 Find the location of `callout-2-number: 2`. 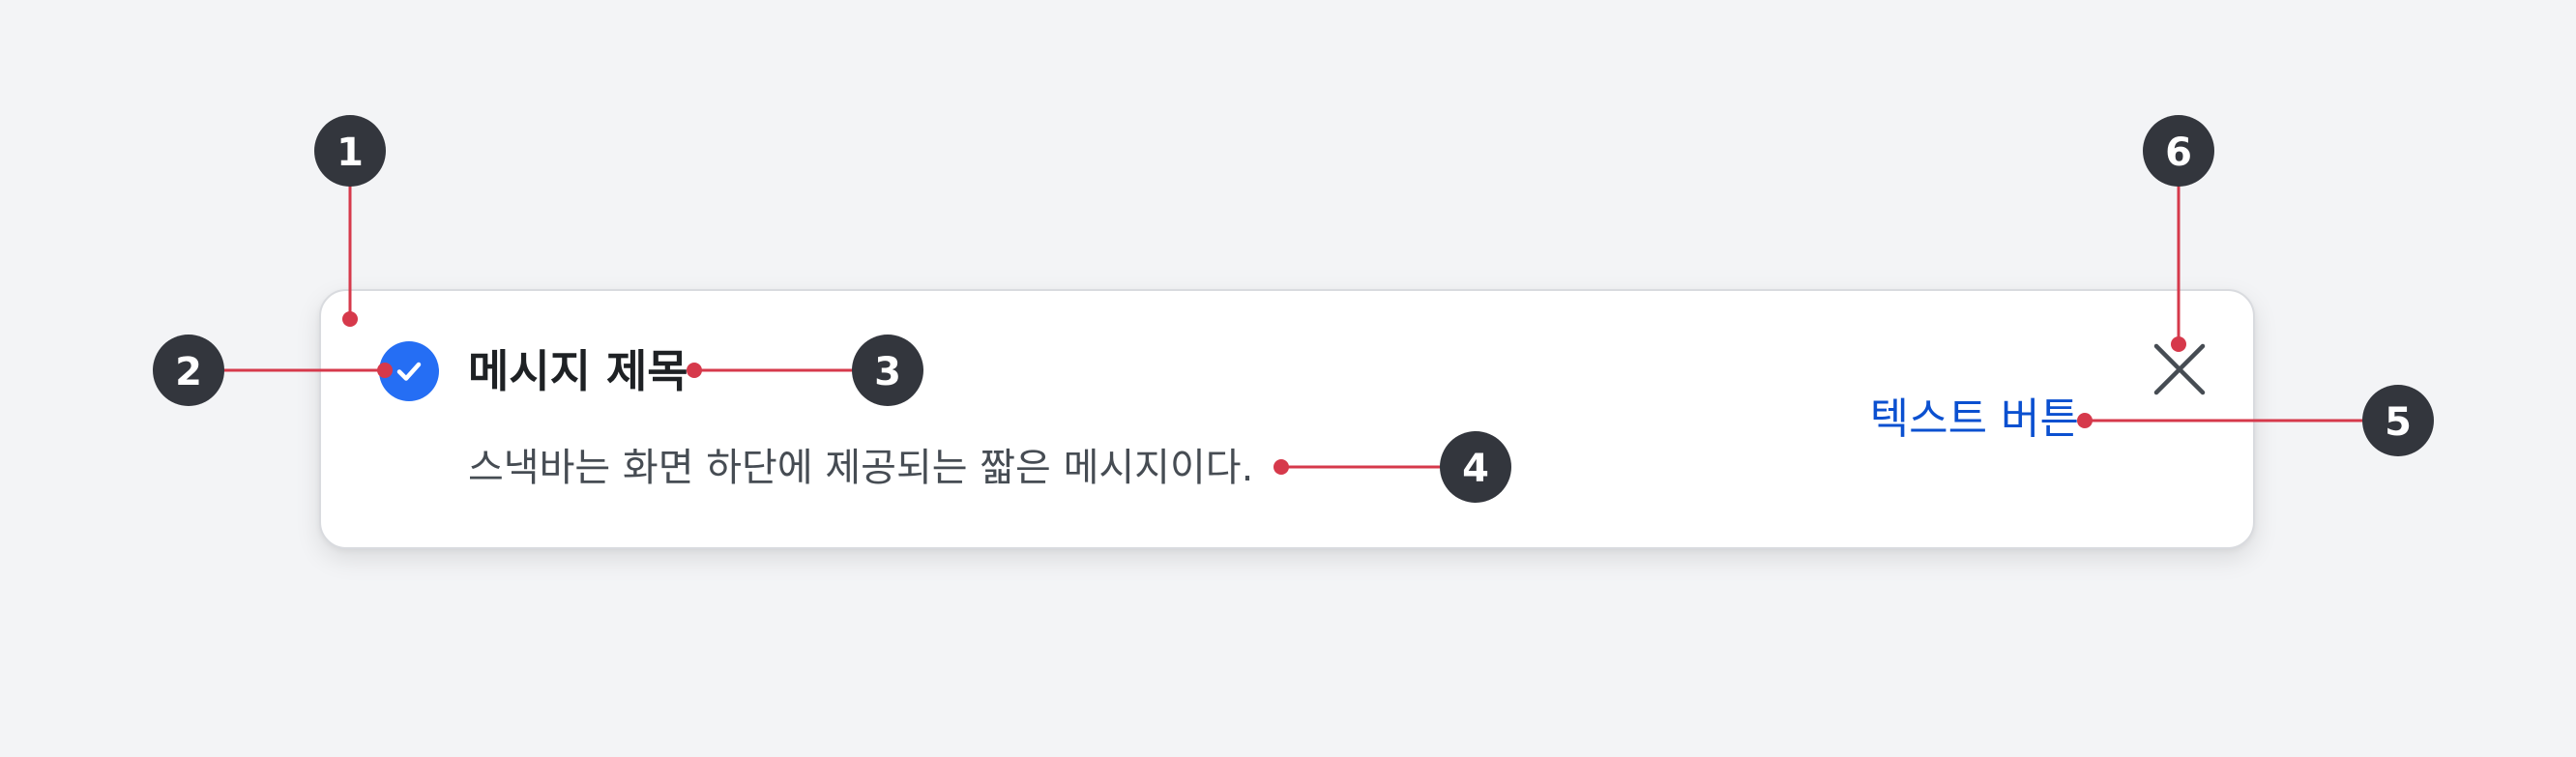

callout-2-number: 2 is located at coordinates (188, 372).